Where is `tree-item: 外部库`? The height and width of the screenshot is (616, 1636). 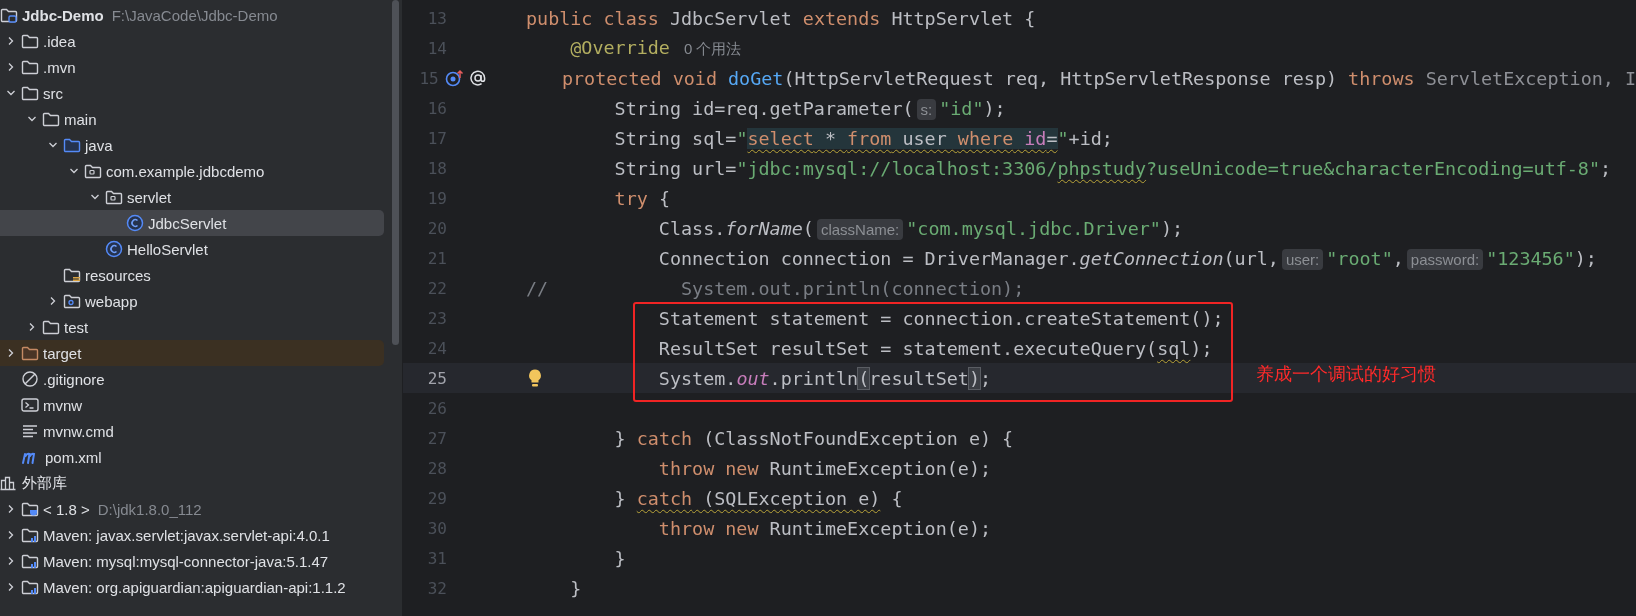 tree-item: 外部库 is located at coordinates (192, 483).